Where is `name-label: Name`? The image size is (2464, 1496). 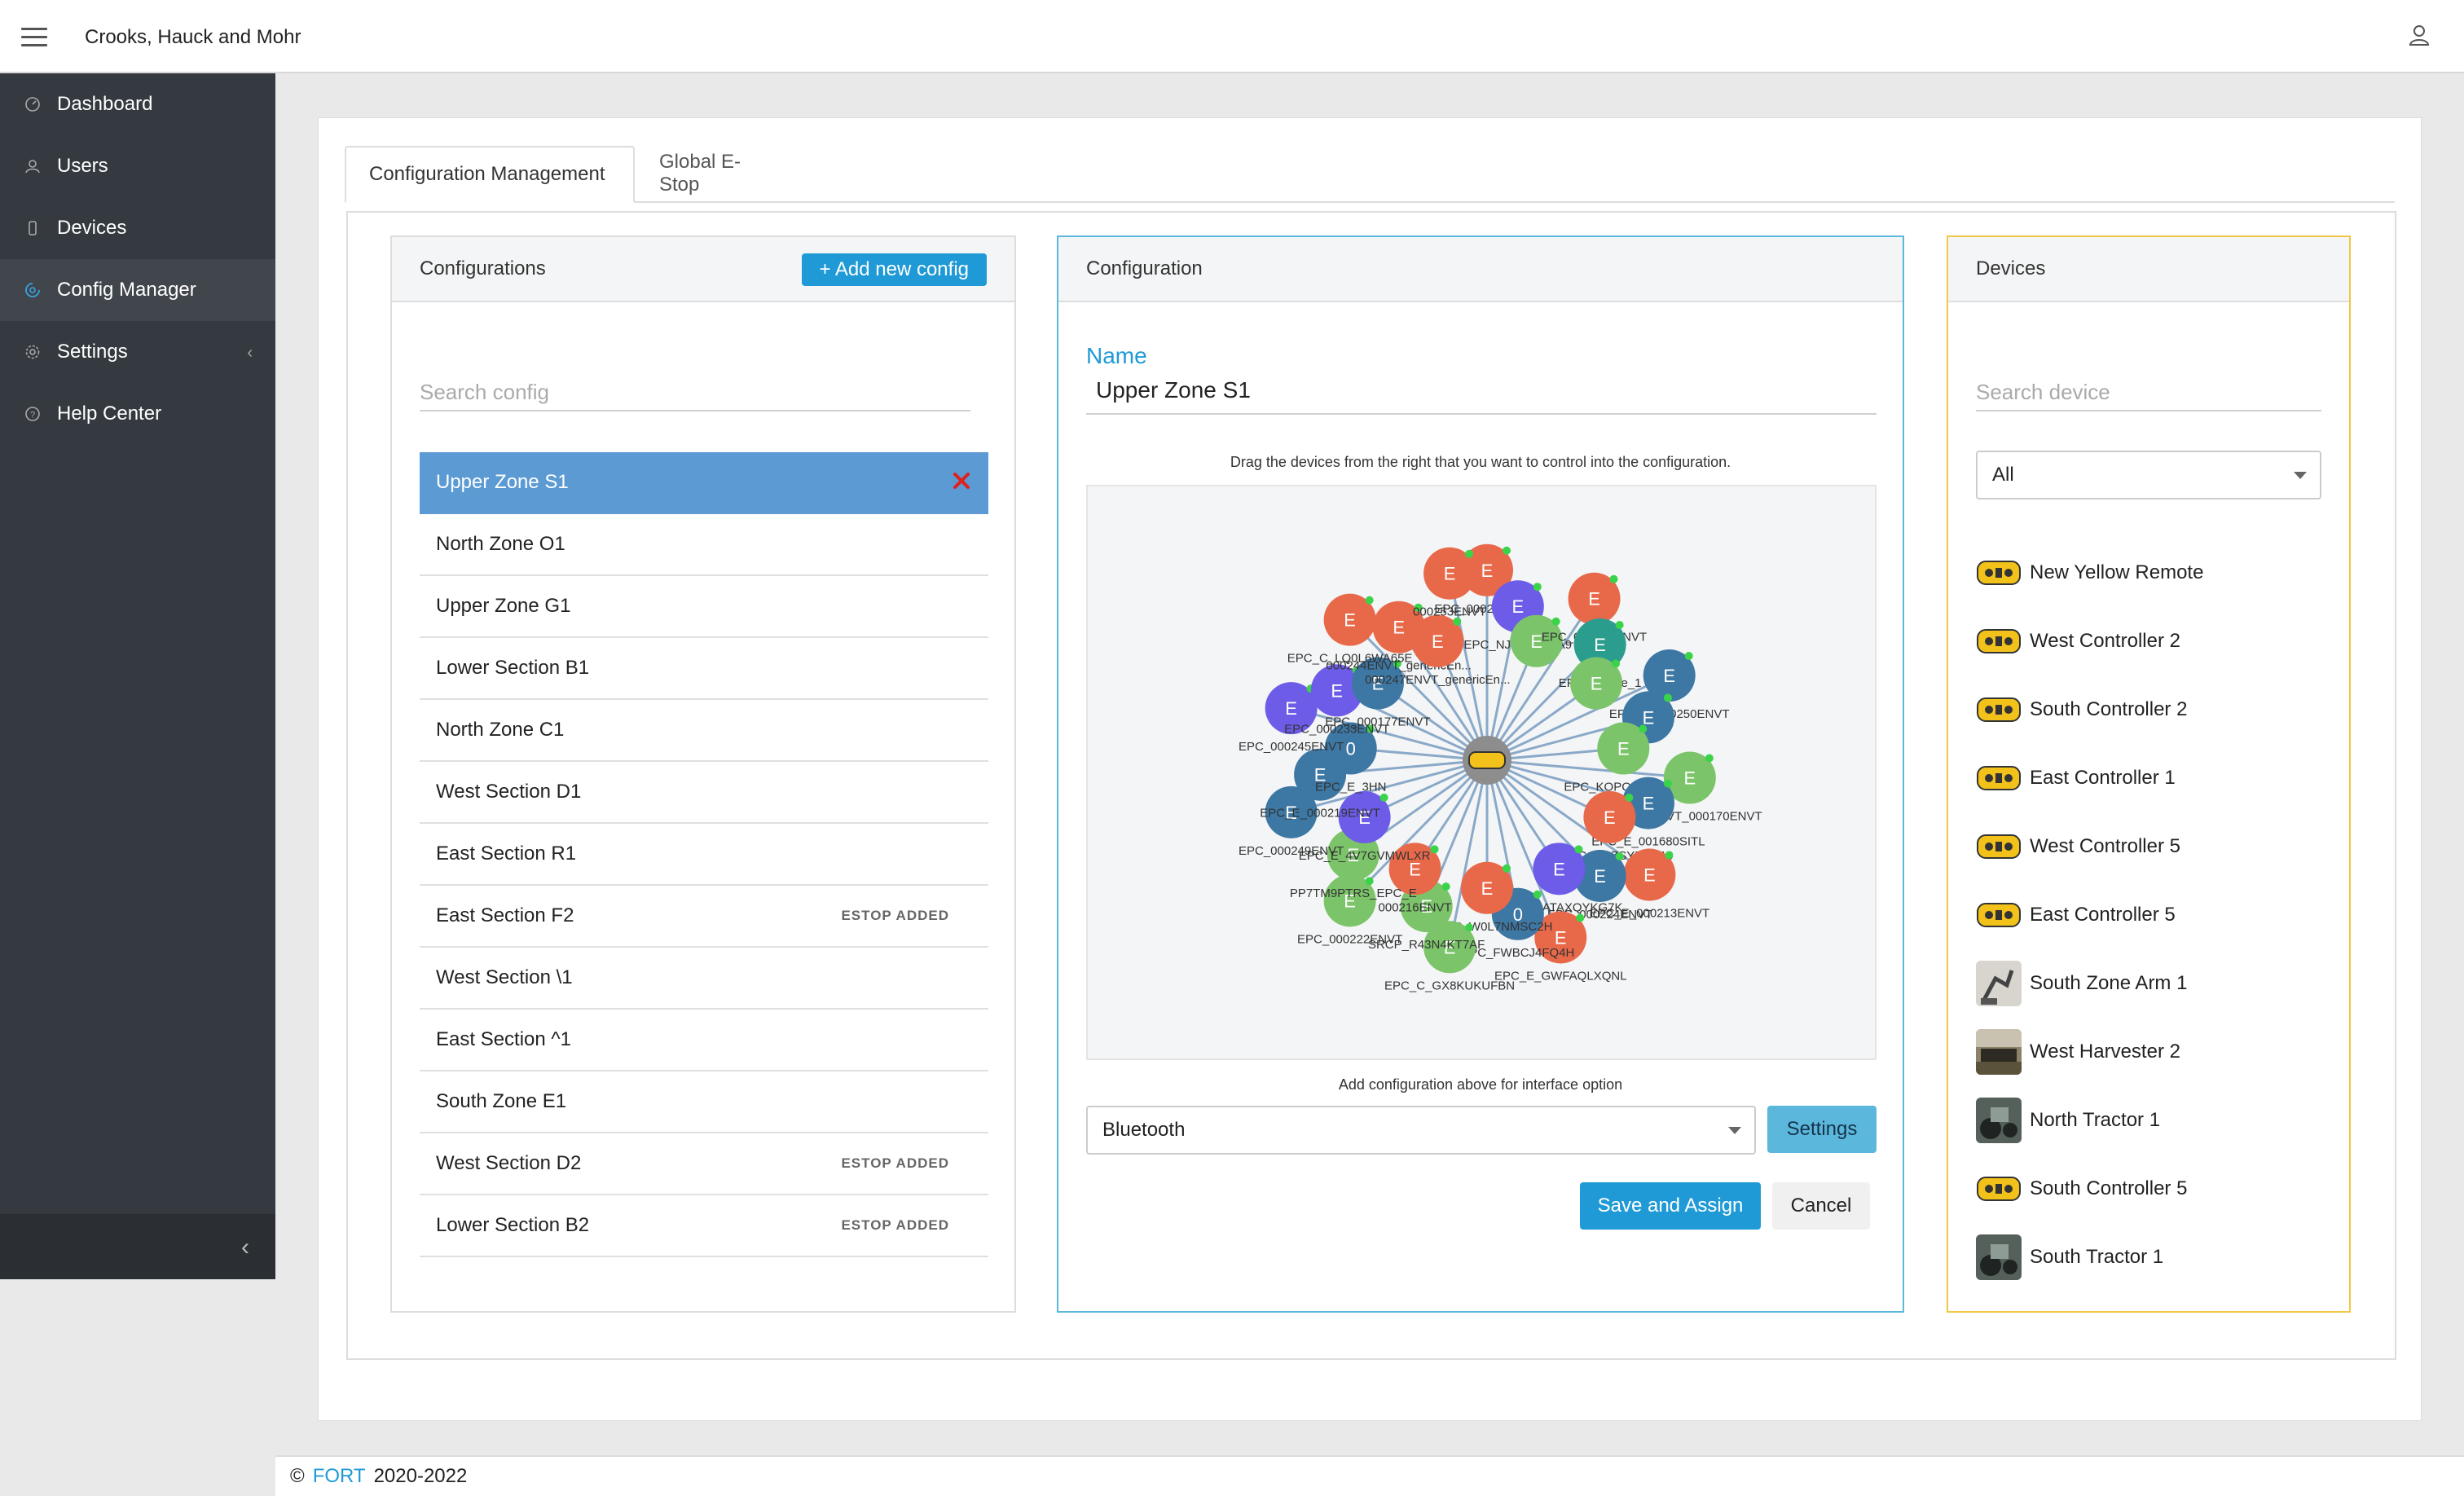
name-label: Name is located at coordinates (1116, 355).